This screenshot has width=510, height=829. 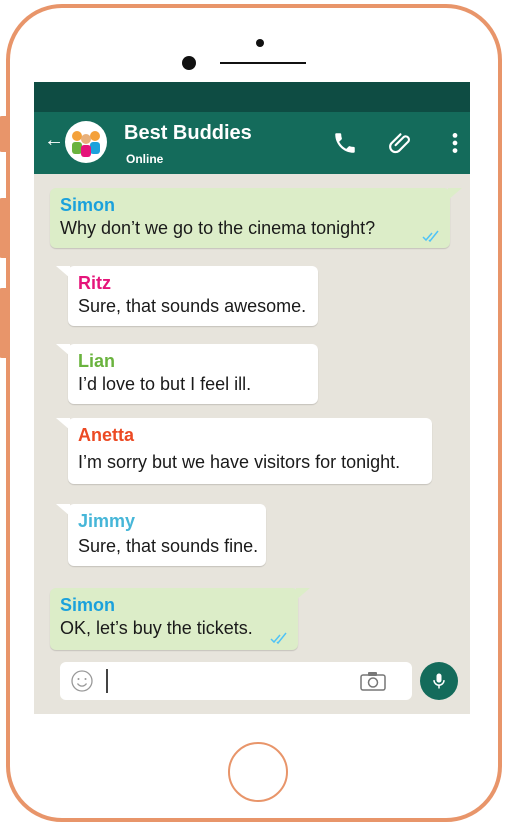 What do you see at coordinates (168, 546) in the screenshot?
I see `message-text: Sure, that sounds fine.` at bounding box center [168, 546].